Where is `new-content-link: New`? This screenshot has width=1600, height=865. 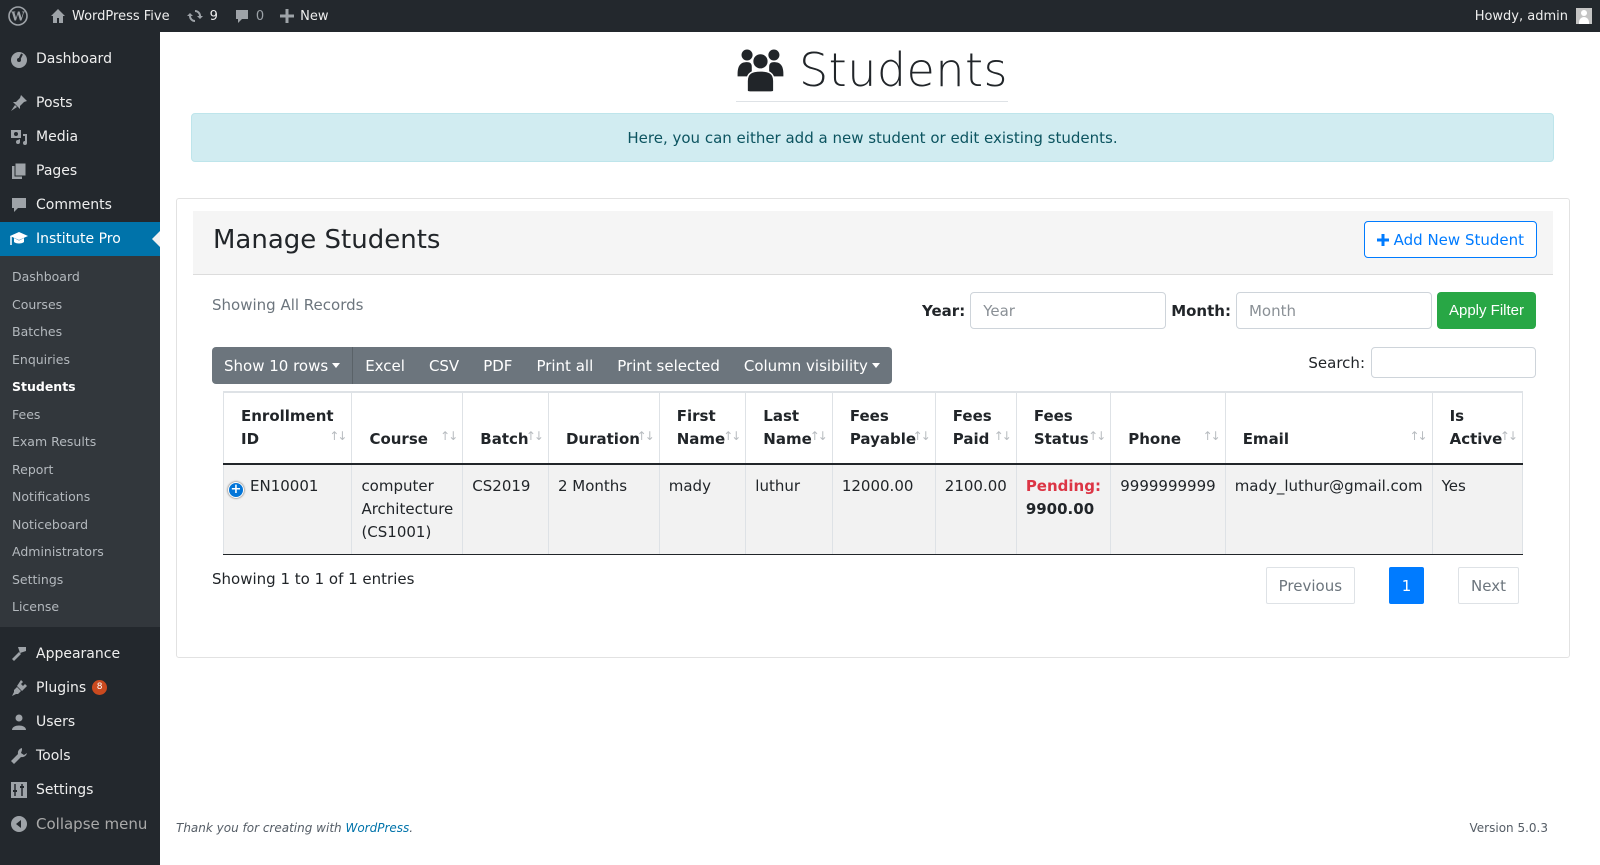 new-content-link: New is located at coordinates (304, 16).